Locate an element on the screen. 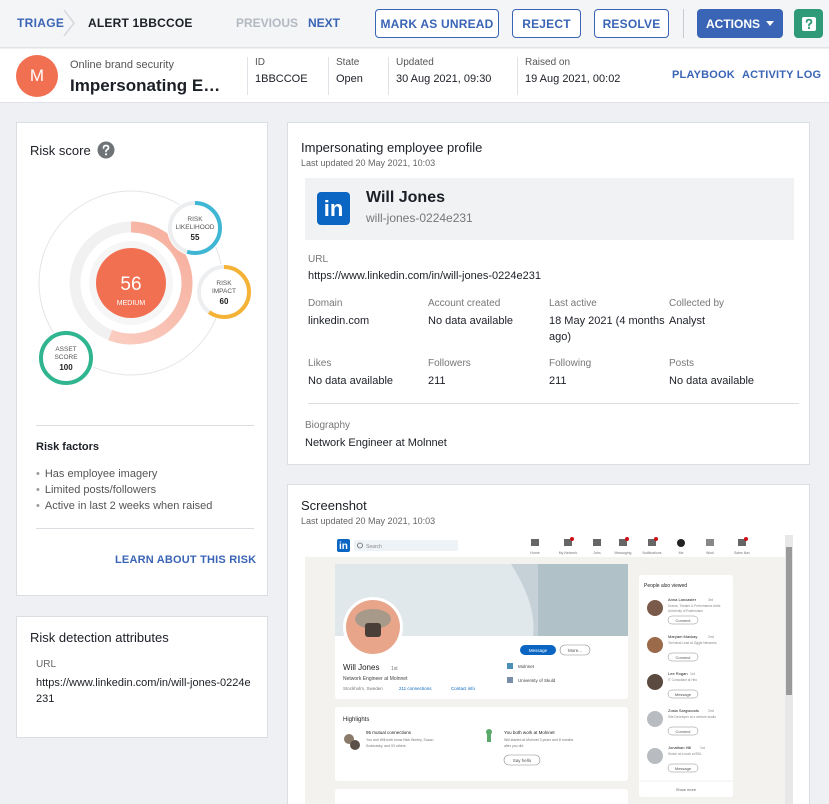 Image resolution: width=829 pixels, height=804 pixels. screenshot-connections: 211 connections is located at coordinates (415, 688).